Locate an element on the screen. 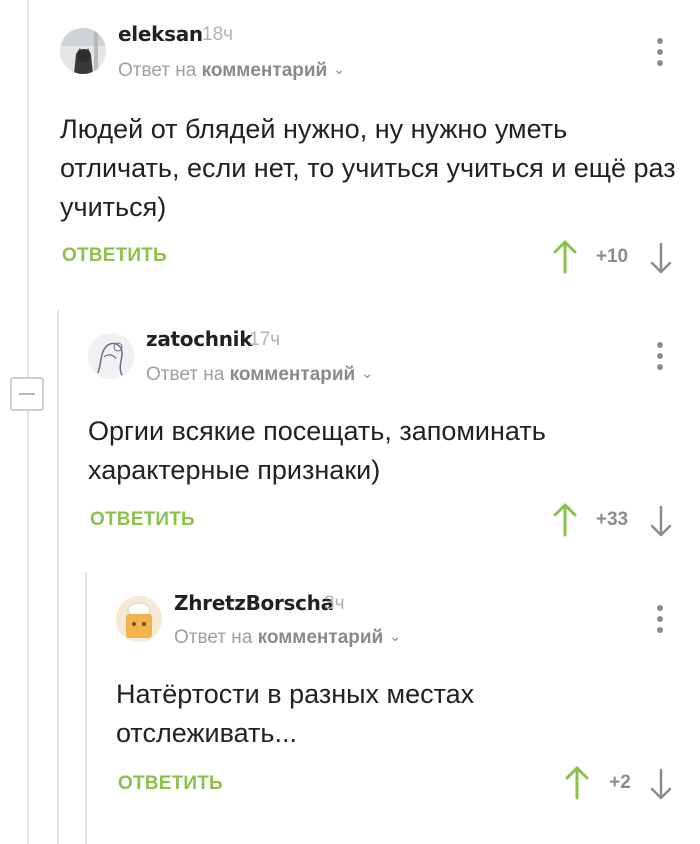  comment-author: zatochnik is located at coordinates (199, 339).